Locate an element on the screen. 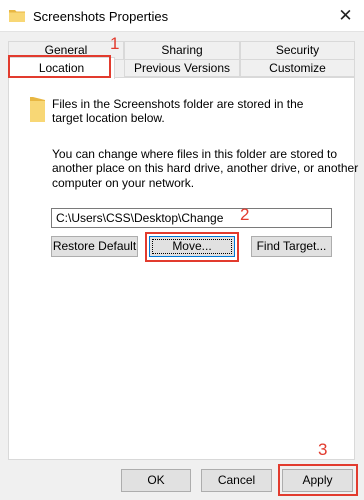  tab-previous-versions: Previous Versions is located at coordinates (182, 68).